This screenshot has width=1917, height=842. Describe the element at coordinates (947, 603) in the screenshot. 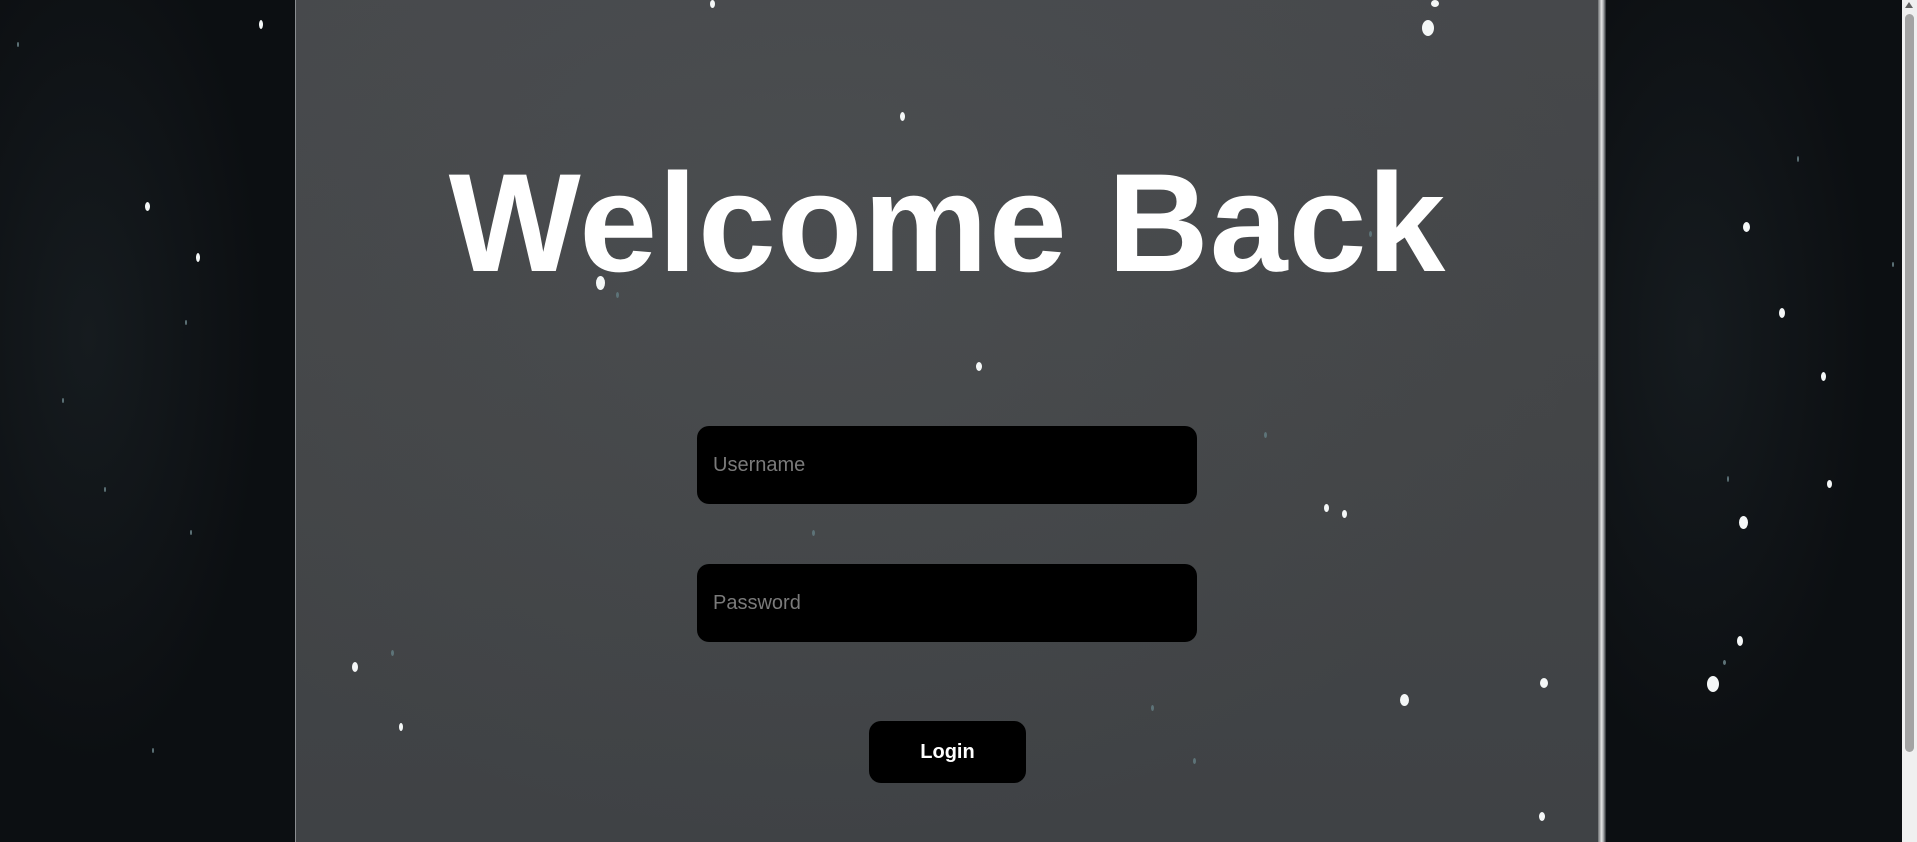

I see `password-input` at that location.